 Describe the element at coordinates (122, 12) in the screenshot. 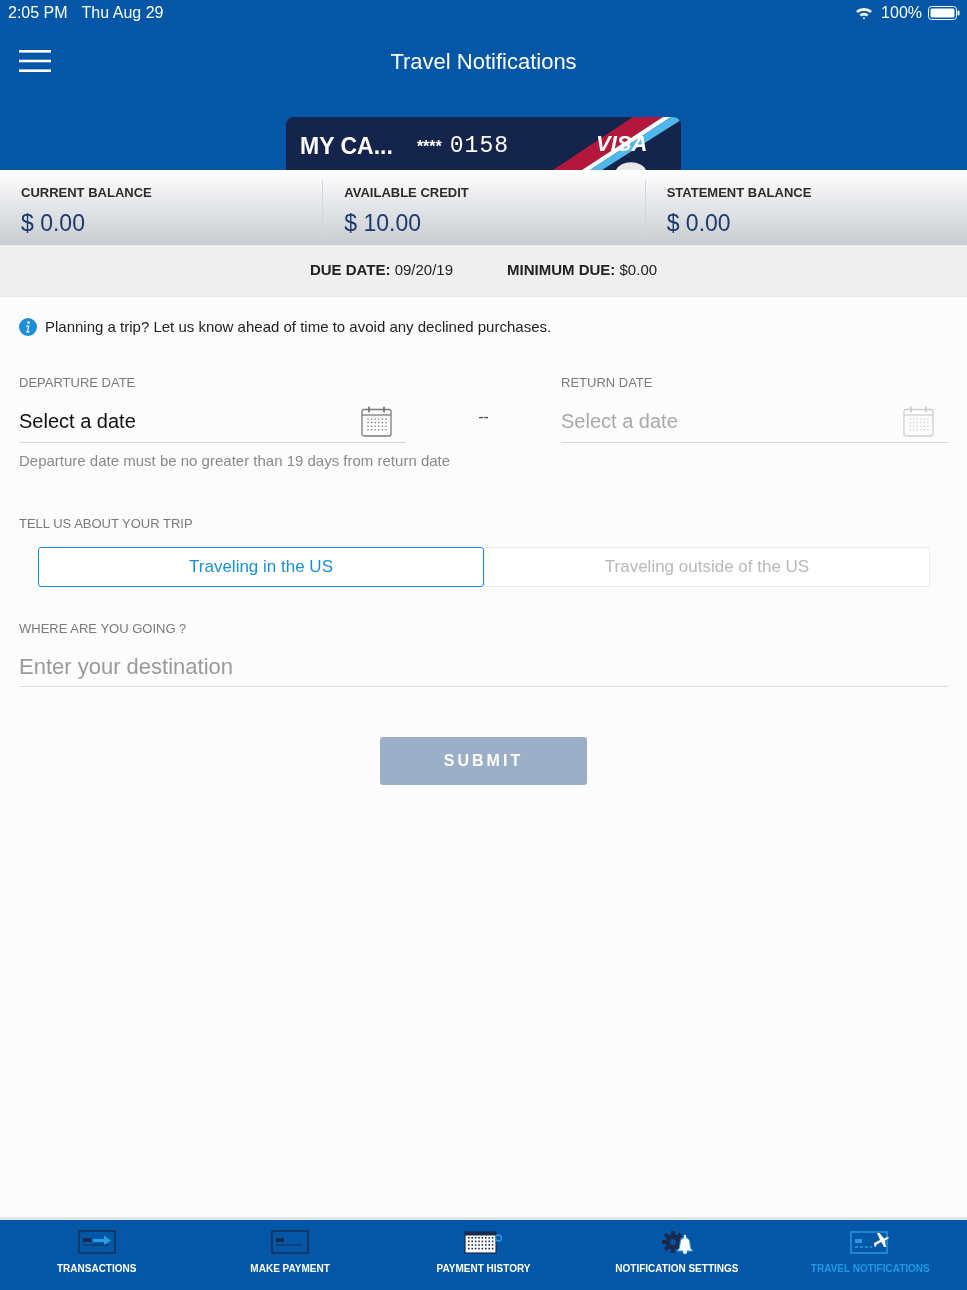

I see `status-date: Thu Aug 29` at that location.